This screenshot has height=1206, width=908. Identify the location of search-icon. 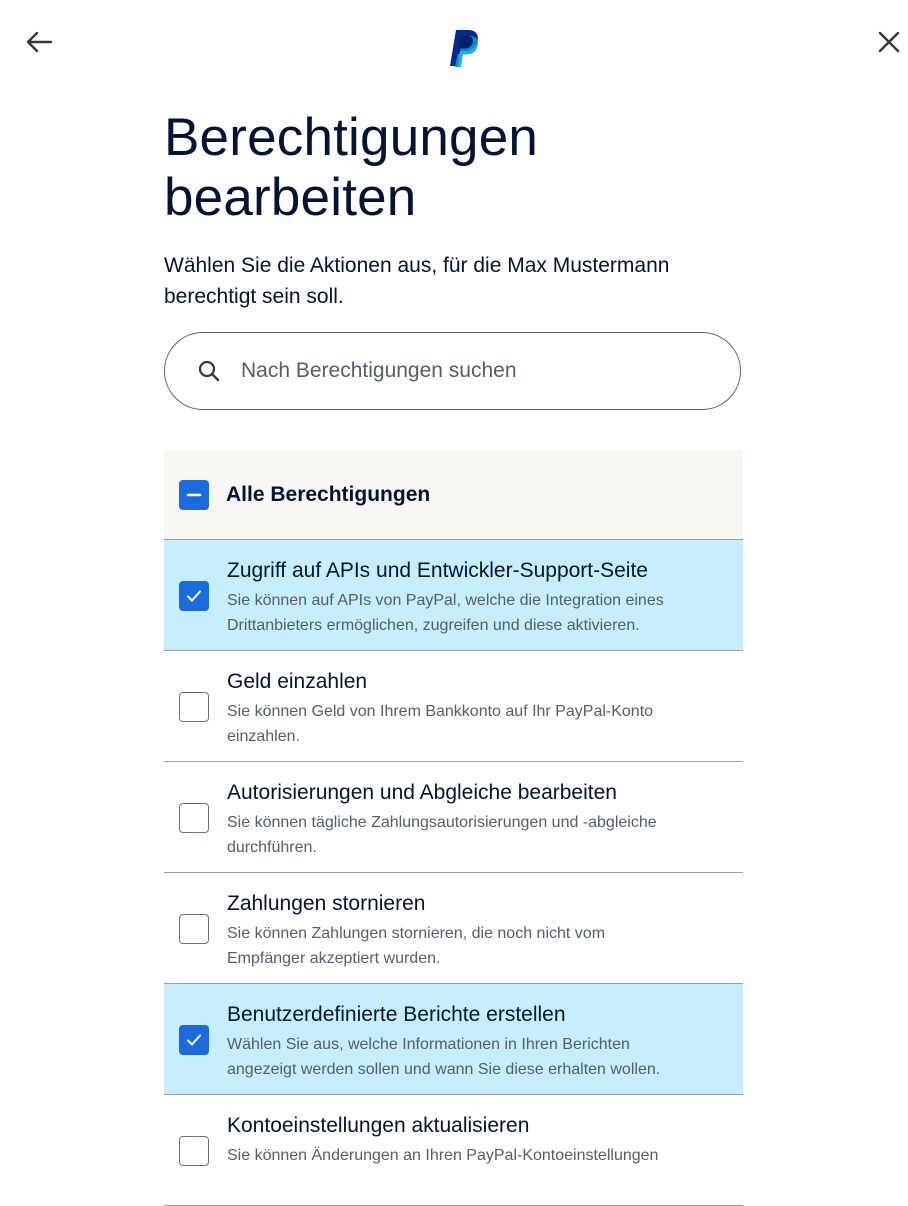
(209, 371).